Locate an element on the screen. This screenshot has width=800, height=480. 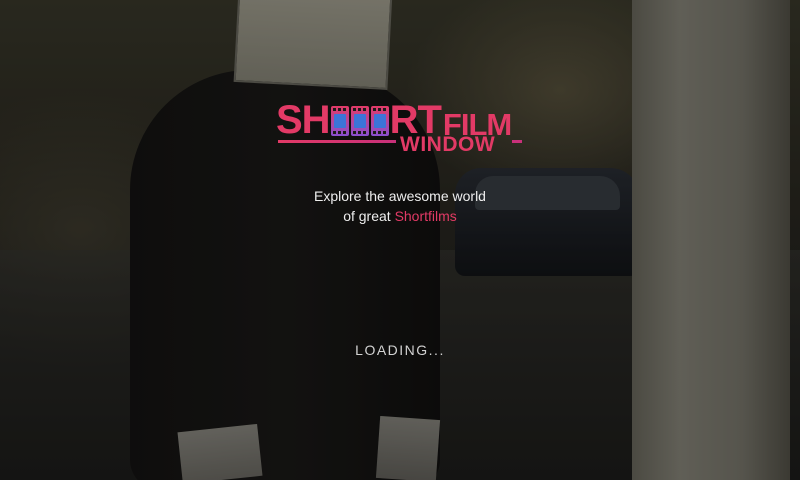
tagline-line2-prefix: of great is located at coordinates (369, 216).